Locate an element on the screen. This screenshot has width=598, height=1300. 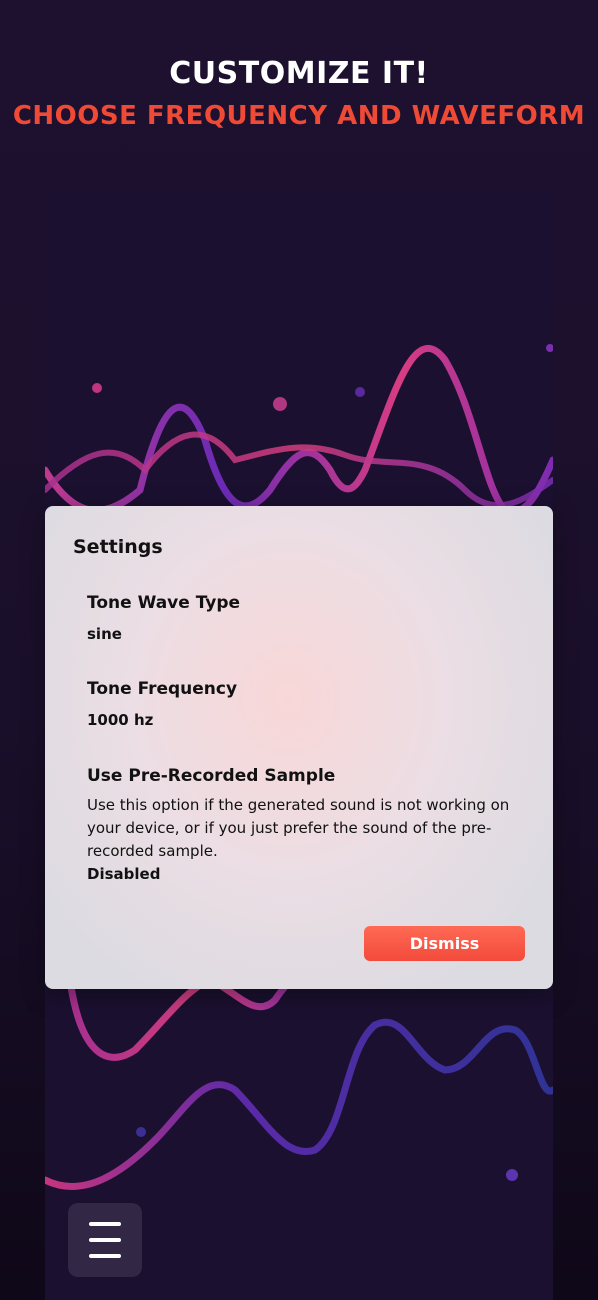
dismiss-button: Dismiss is located at coordinates (444, 943).